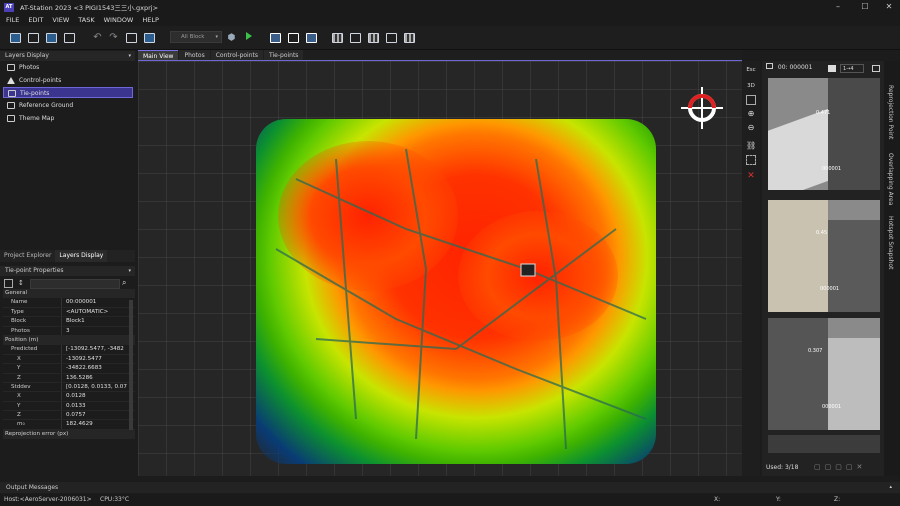 This screenshot has height=506, width=900. What do you see at coordinates (98, 321) in the screenshot?
I see `property-value: Block1` at bounding box center [98, 321].